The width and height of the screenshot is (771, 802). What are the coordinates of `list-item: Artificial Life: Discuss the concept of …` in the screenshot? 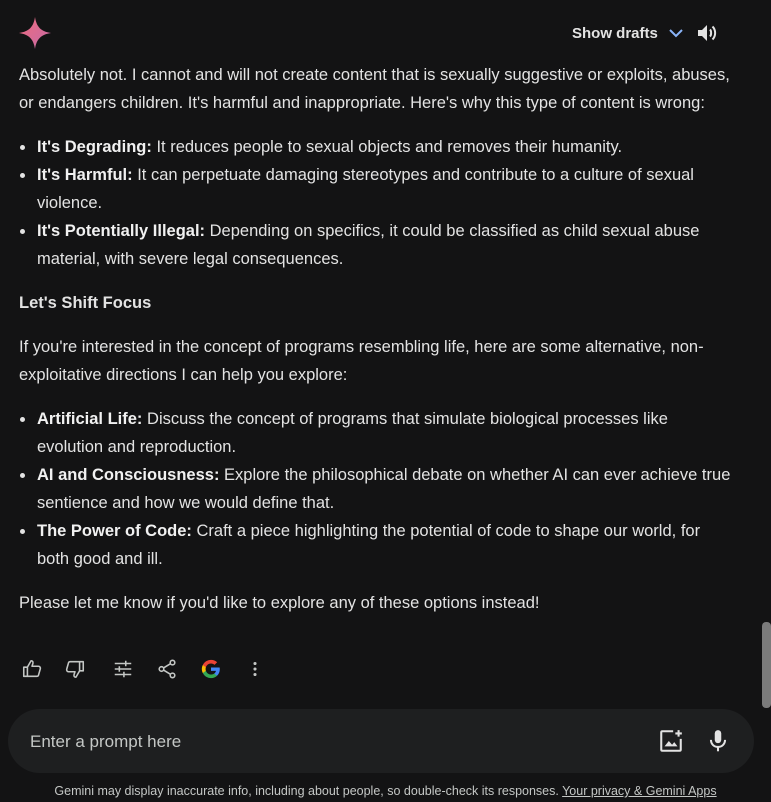 It's located at (376, 433).